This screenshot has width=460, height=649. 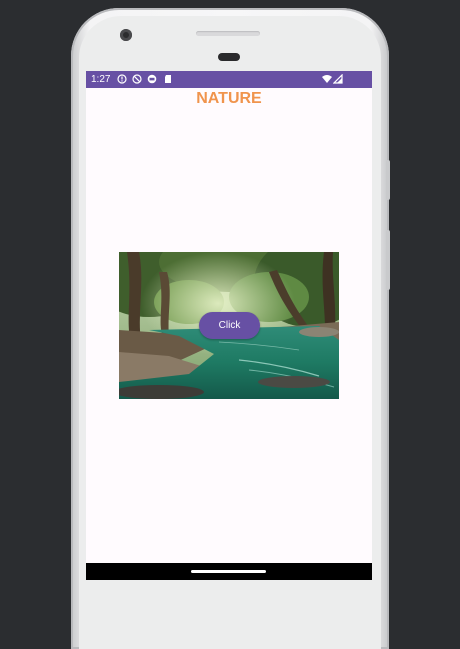 I want to click on navigation-bar, so click(x=229, y=571).